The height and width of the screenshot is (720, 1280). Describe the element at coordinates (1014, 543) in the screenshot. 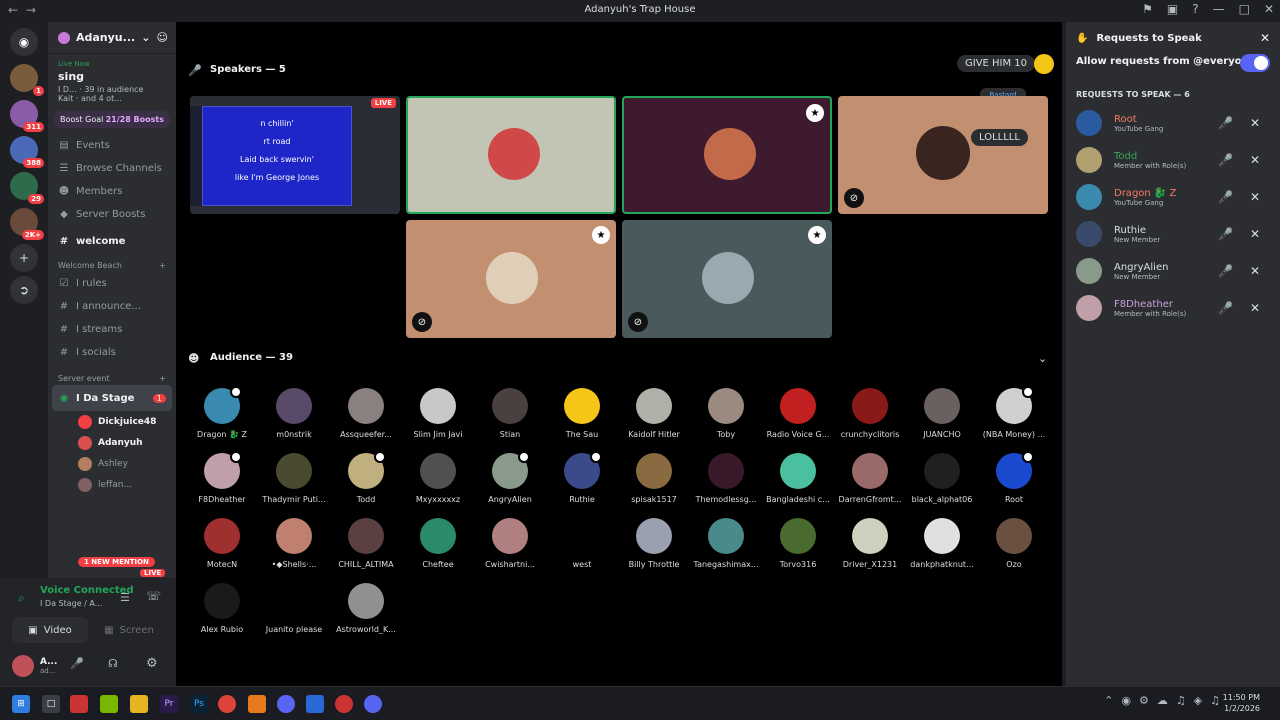

I see `audience-member: Ozo` at that location.